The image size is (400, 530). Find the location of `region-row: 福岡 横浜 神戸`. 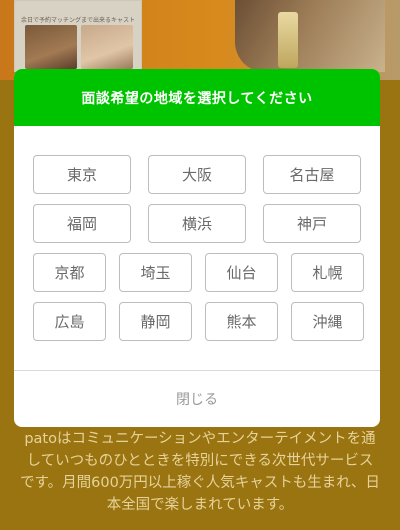

region-row: 福岡 横浜 神戸 is located at coordinates (197, 223).